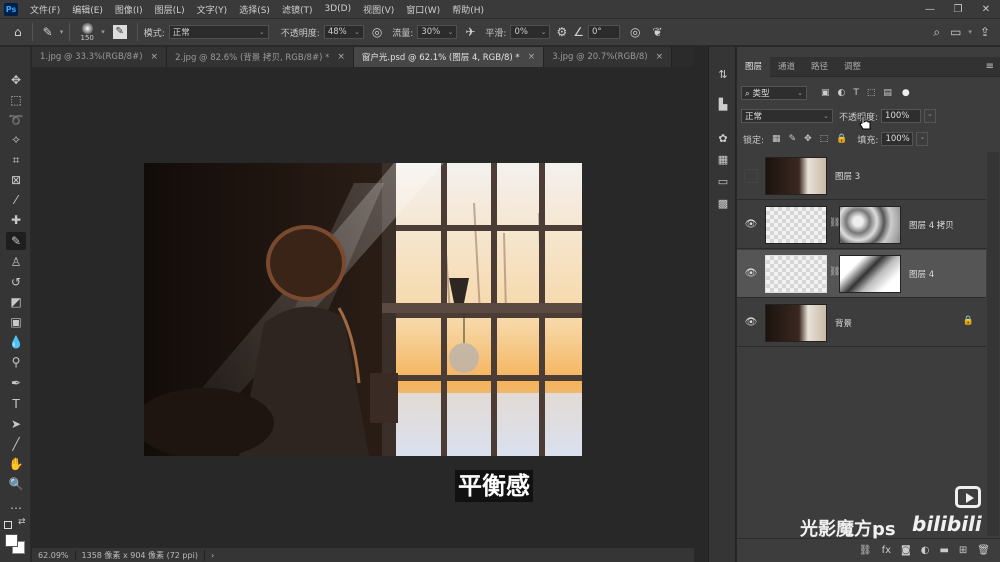 Image resolution: width=1000 pixels, height=562 pixels. Describe the element at coordinates (825, 93) in the screenshot. I see `filter-pixel-icon: ▣` at that location.